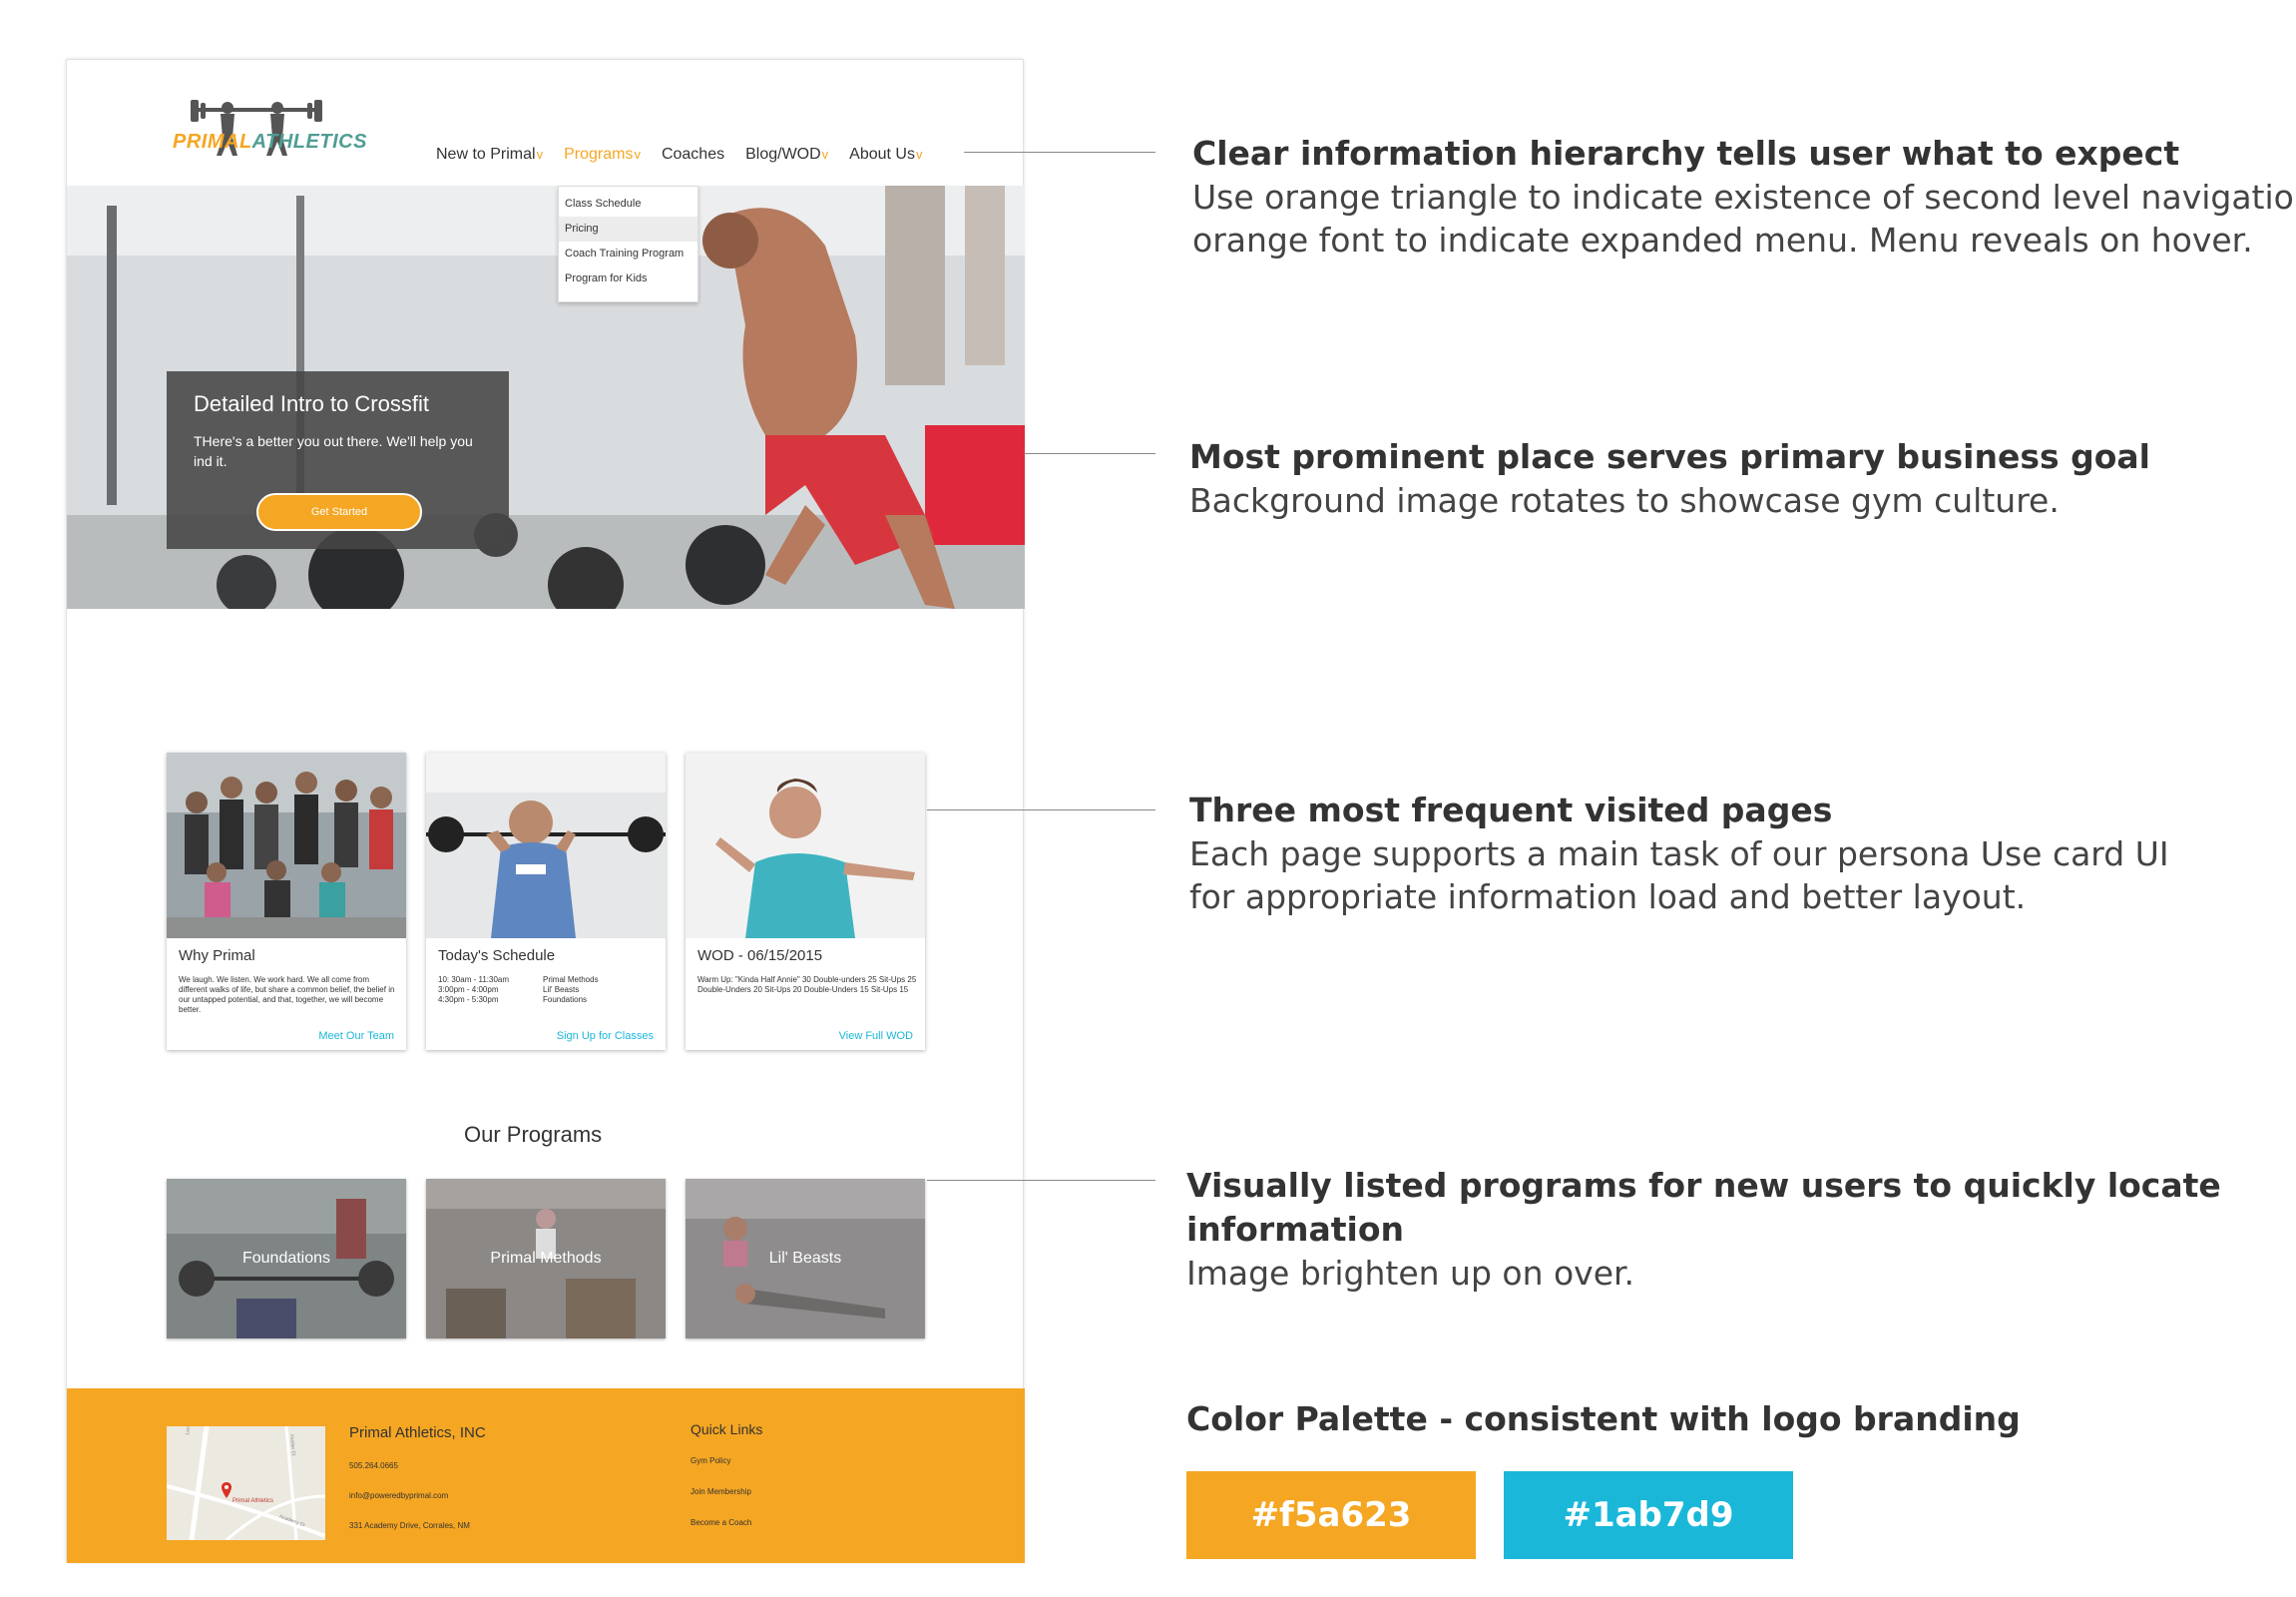 The width and height of the screenshot is (2296, 1597). I want to click on schedule-row: 10: 30am - 11:30am Primal Methods, so click(548, 980).